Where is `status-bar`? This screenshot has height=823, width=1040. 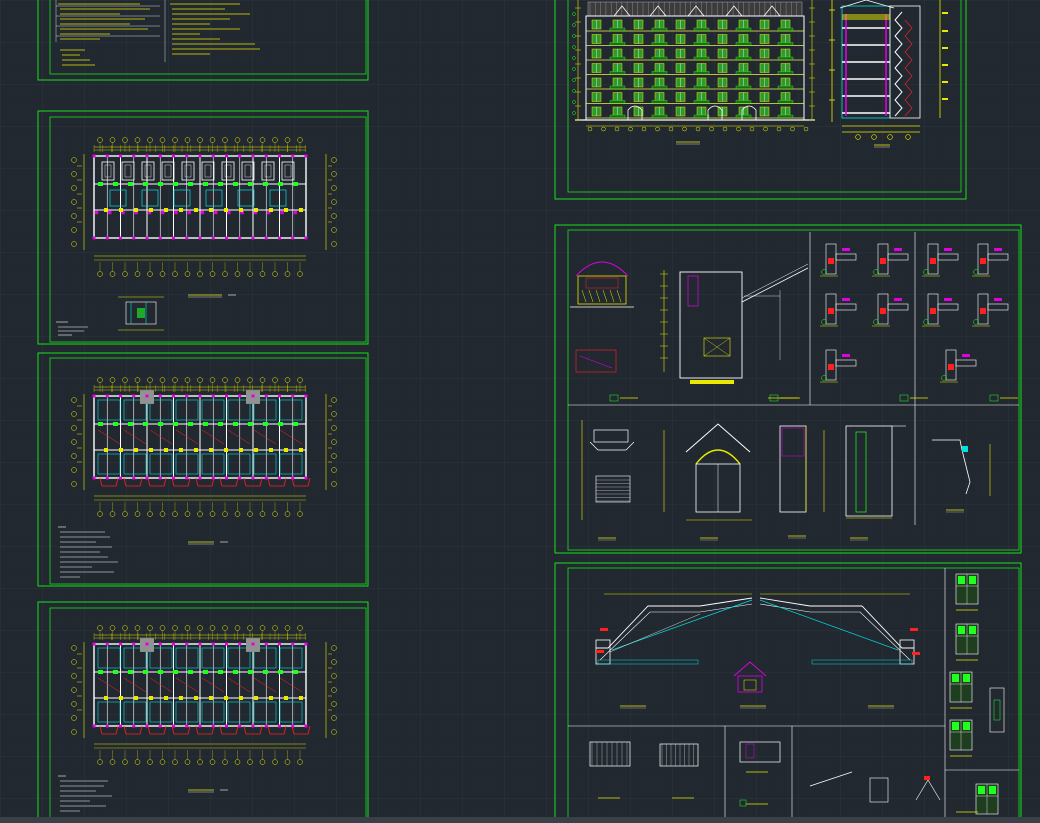 status-bar is located at coordinates (520, 820).